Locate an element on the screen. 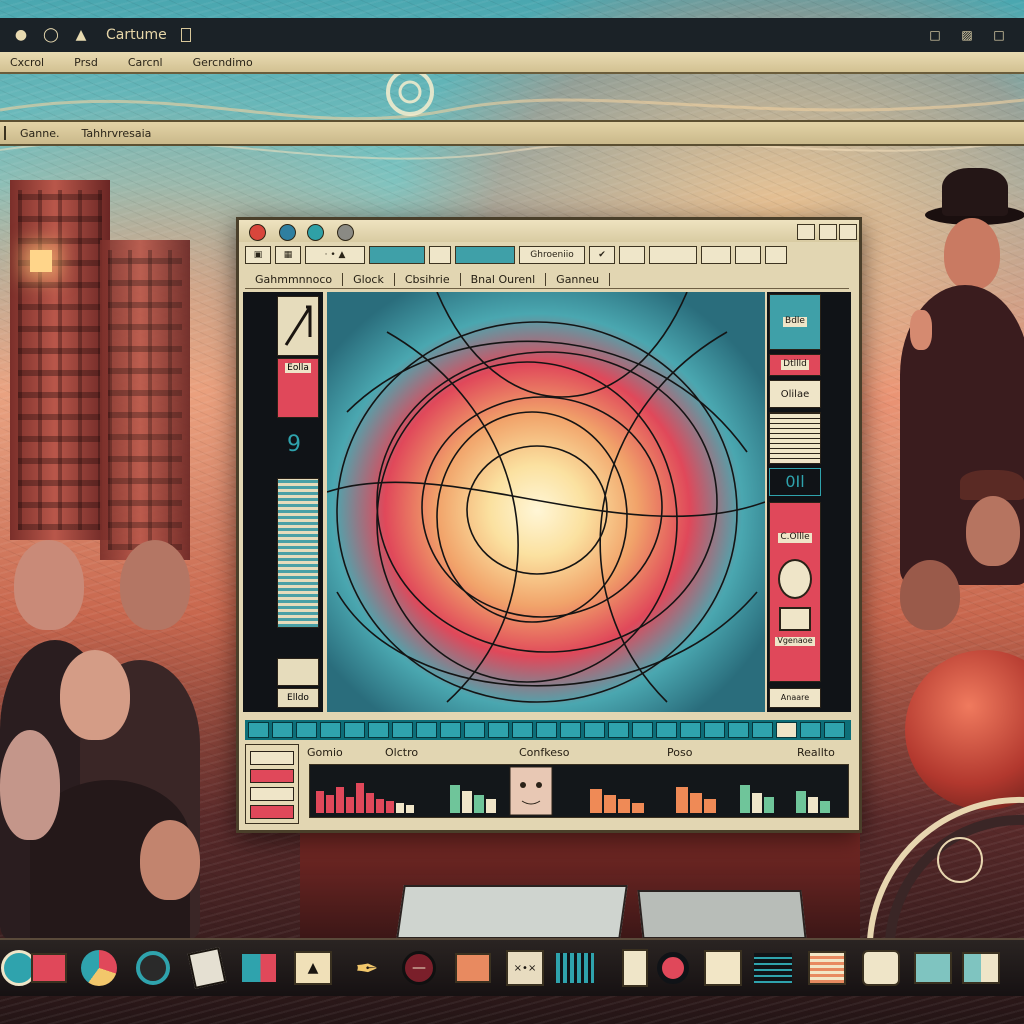  property-block: Bdle is located at coordinates (795, 322).